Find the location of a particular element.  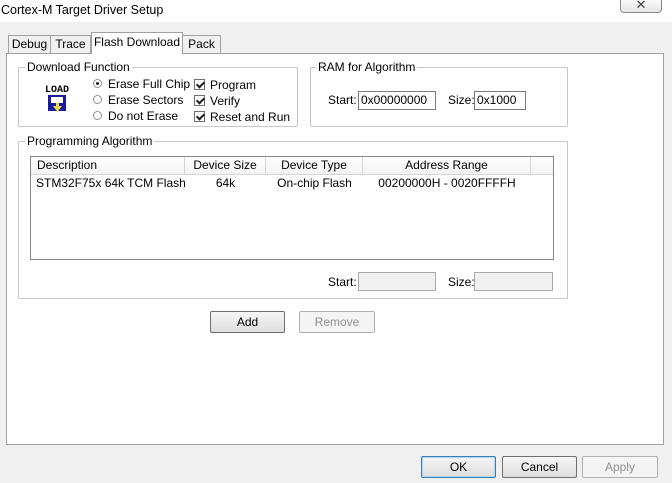

cancel-button: Cancel is located at coordinates (539, 467).